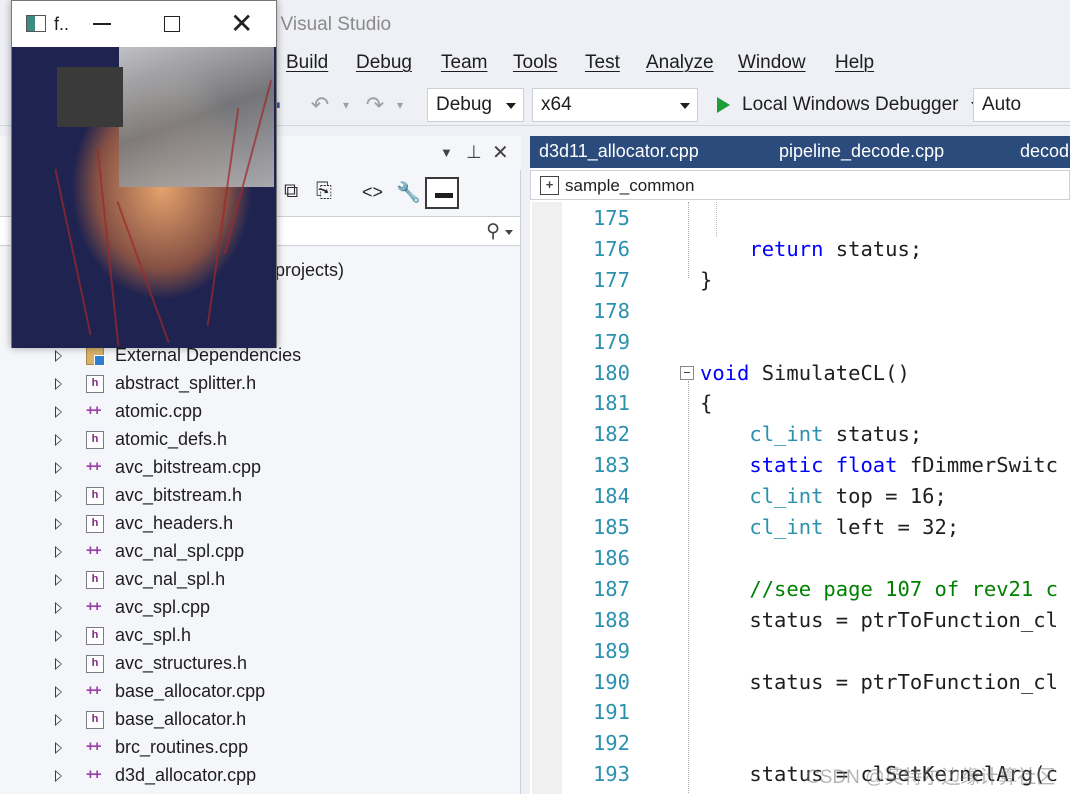  Describe the element at coordinates (324, 191) in the screenshot. I see `copy-icon: ⎘` at that location.